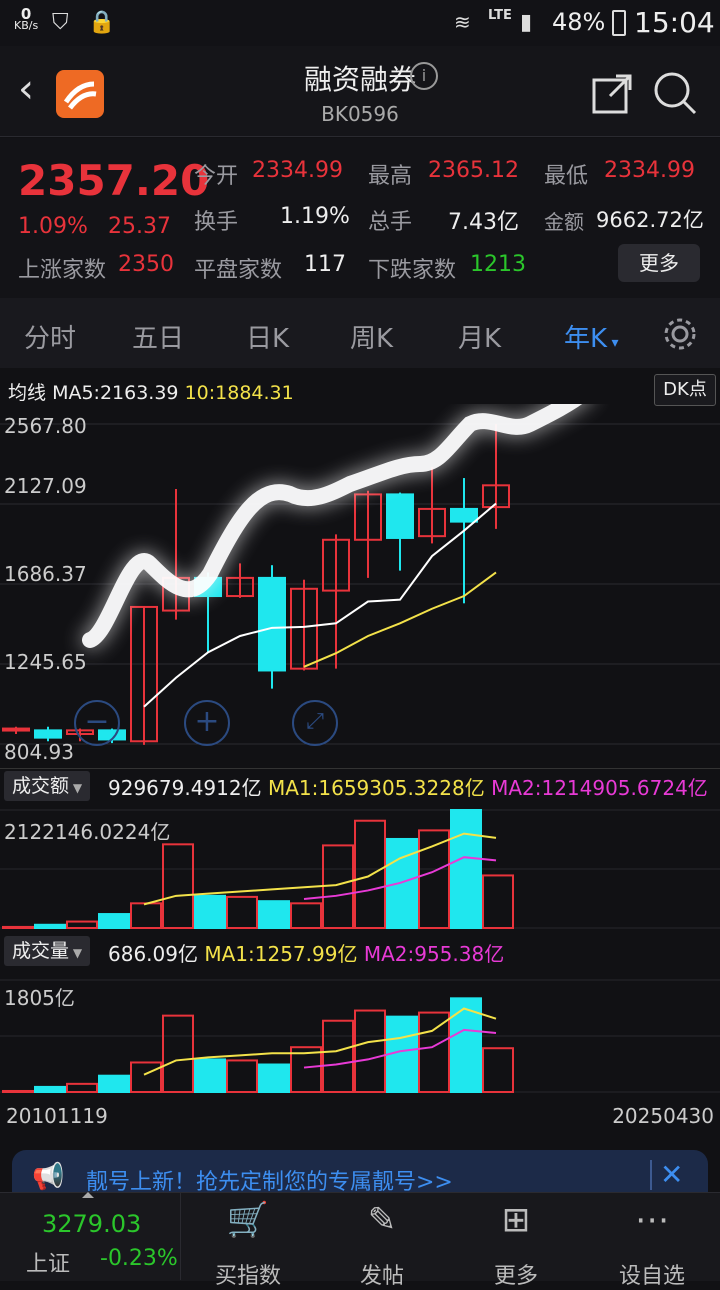 The image size is (720, 1290). What do you see at coordinates (564, 222) in the screenshot?
I see `amount-label: 金额` at bounding box center [564, 222].